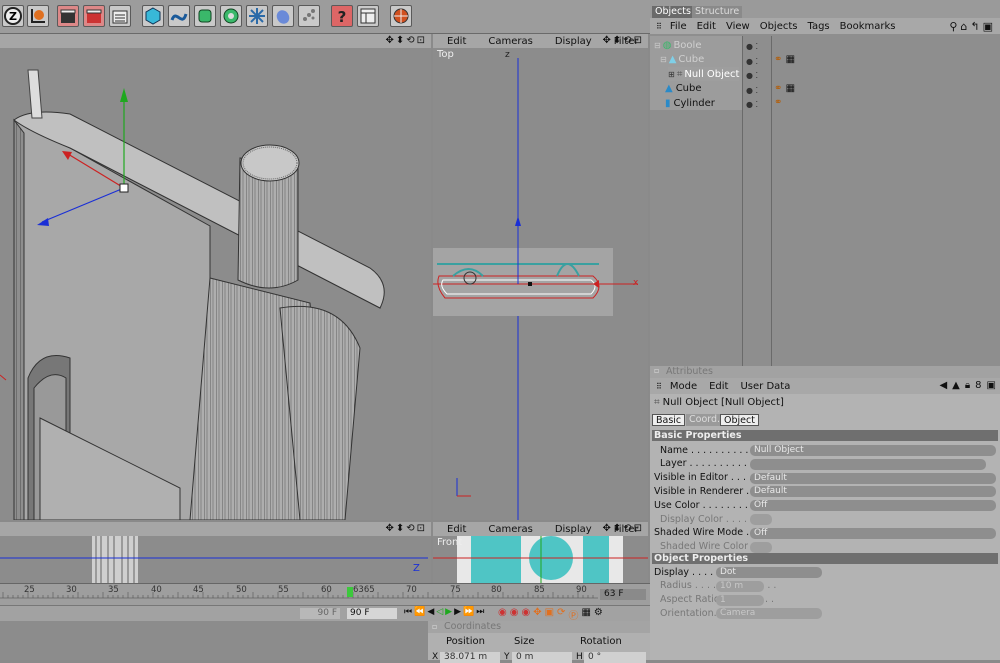 This screenshot has height=663, width=1000. Describe the element at coordinates (540, 559) in the screenshot. I see `front-viewport: Front` at that location.